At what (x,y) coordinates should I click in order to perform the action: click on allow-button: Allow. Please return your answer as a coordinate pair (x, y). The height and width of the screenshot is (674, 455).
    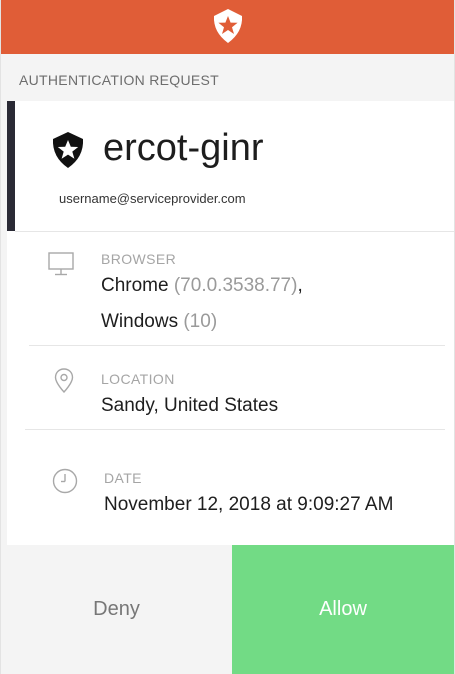
    Looking at the image, I should click on (343, 609).